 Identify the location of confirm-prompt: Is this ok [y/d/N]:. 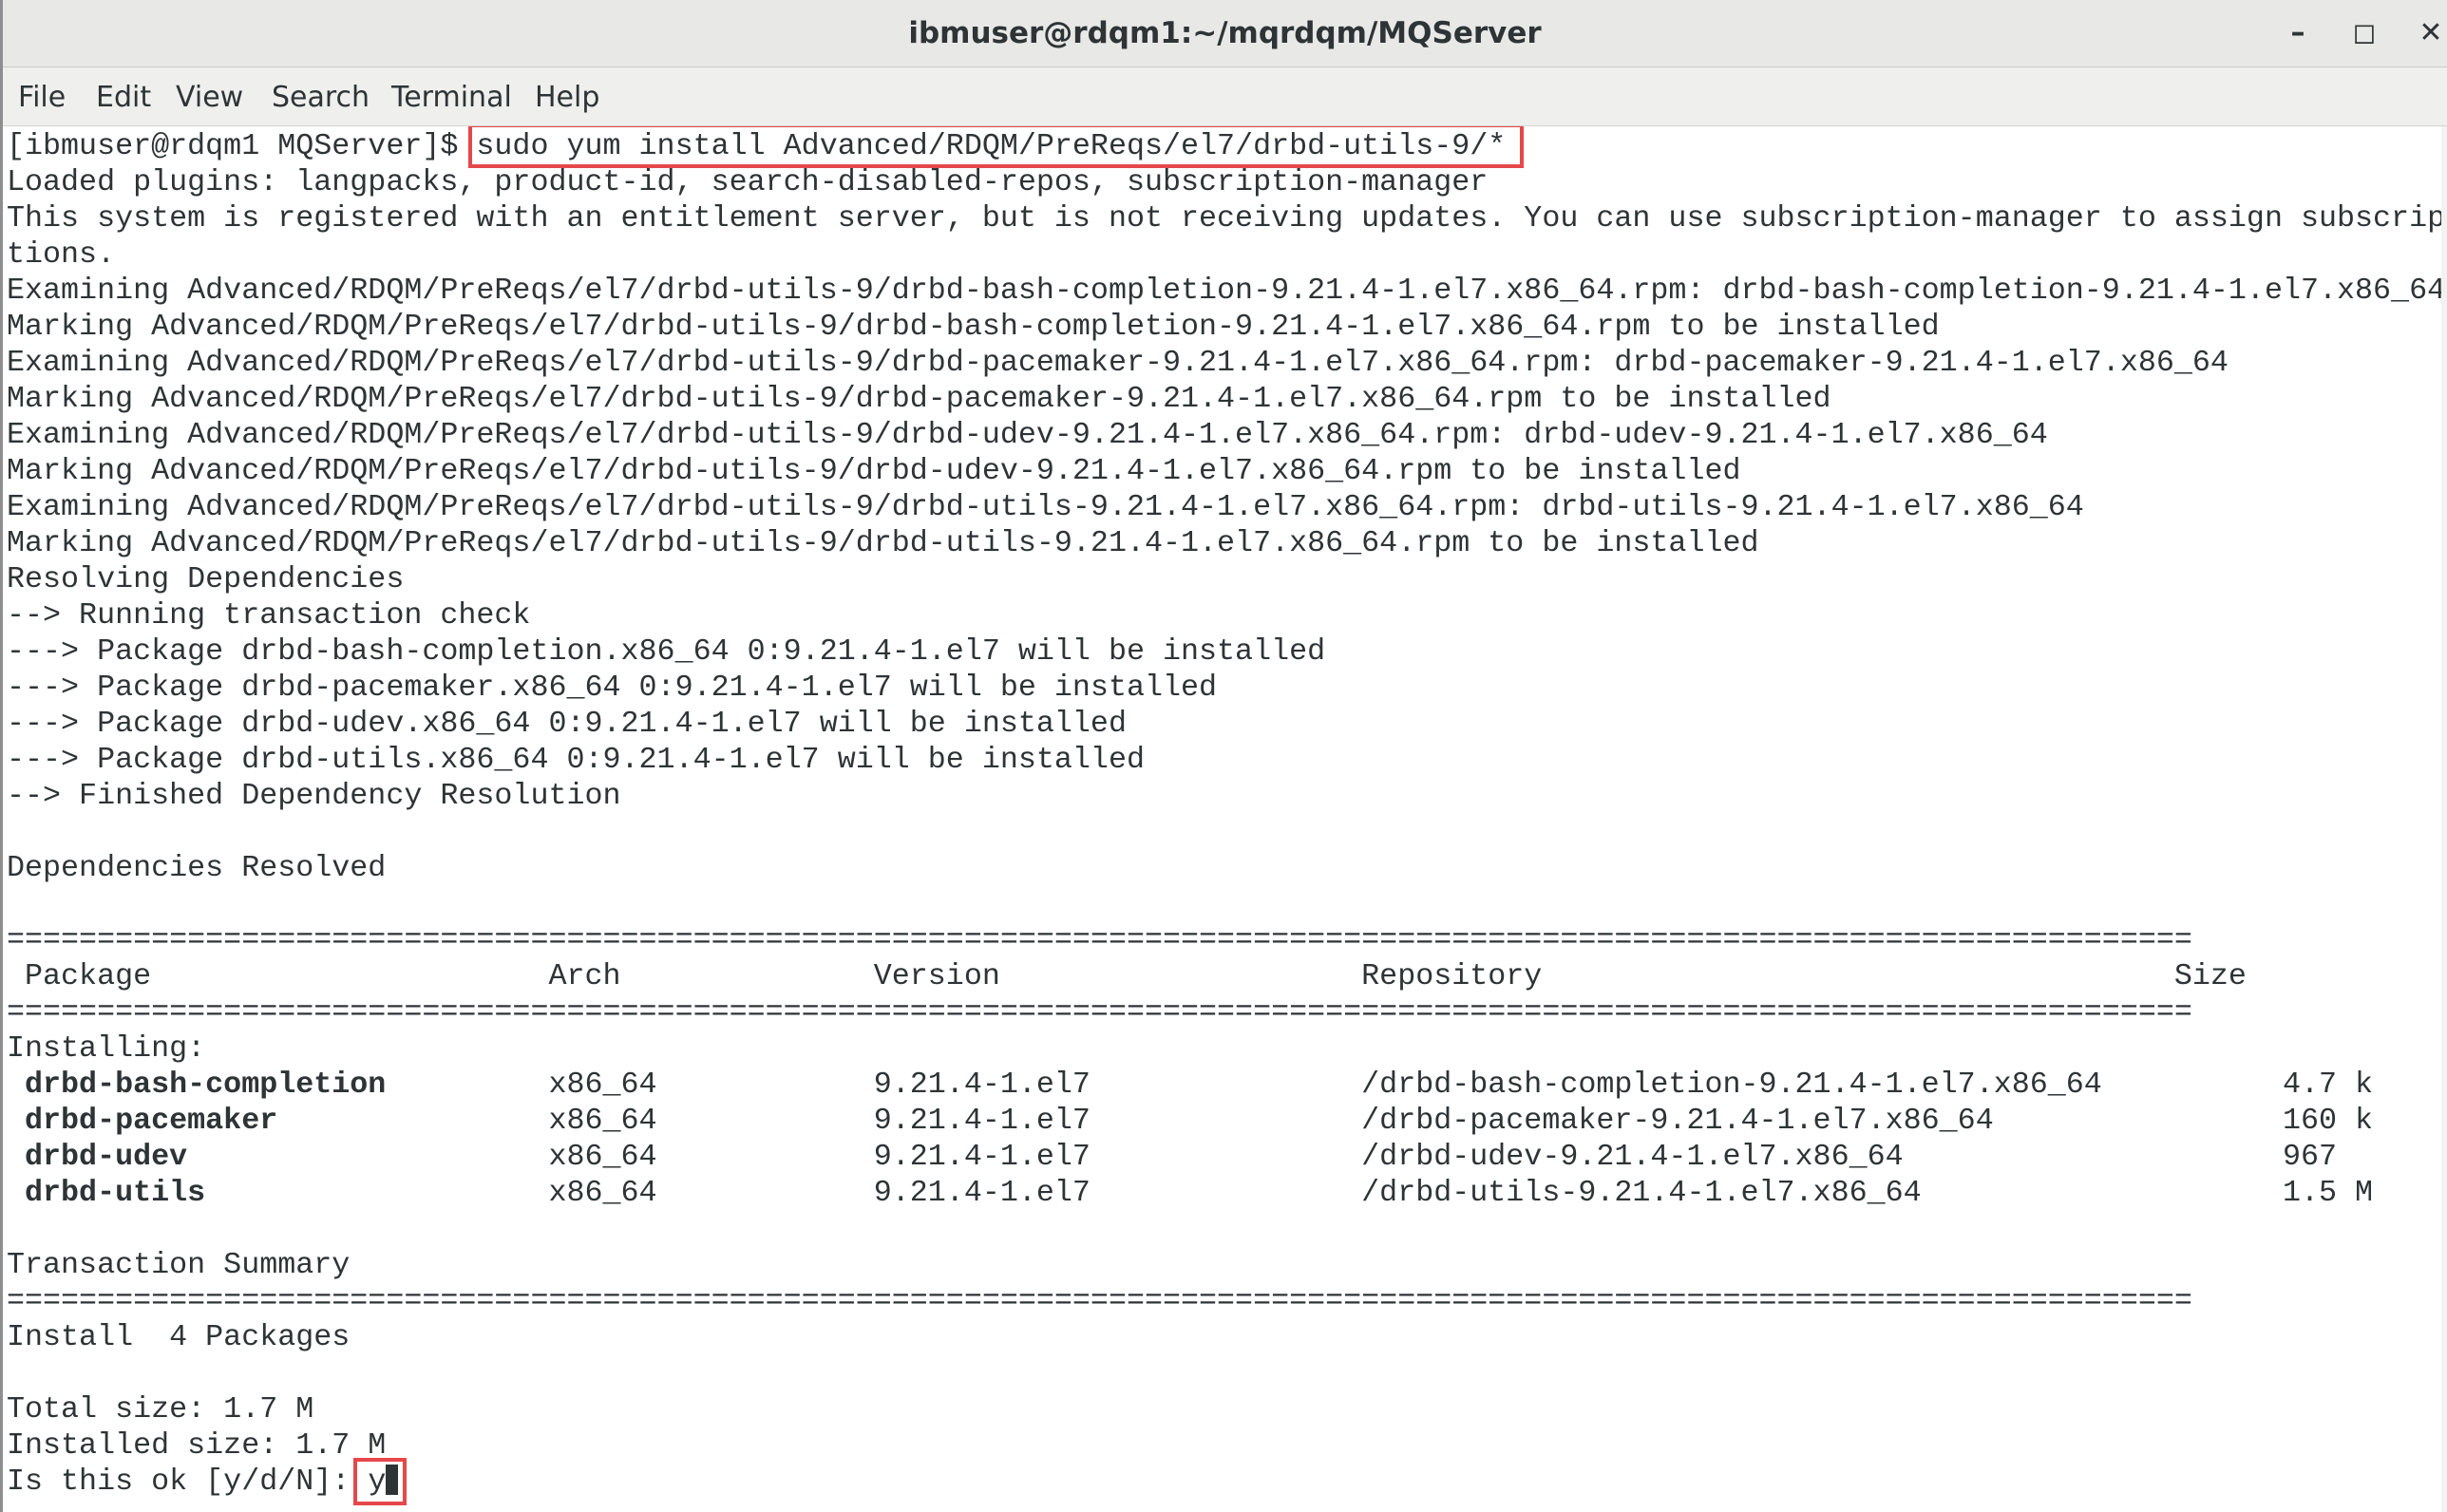
(188, 1482).